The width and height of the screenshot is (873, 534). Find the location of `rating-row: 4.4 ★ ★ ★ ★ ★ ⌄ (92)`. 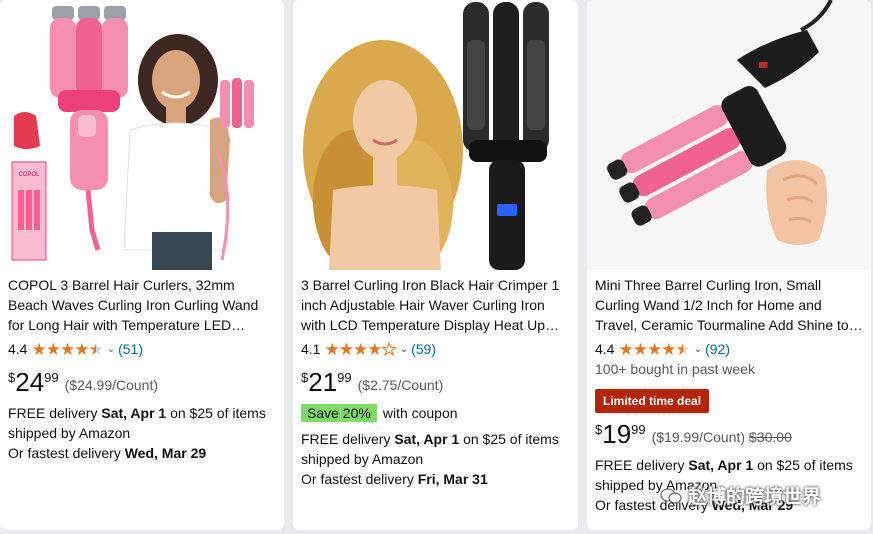

rating-row: 4.4 ★ ★ ★ ★ ★ ⌄ (92) is located at coordinates (729, 349).